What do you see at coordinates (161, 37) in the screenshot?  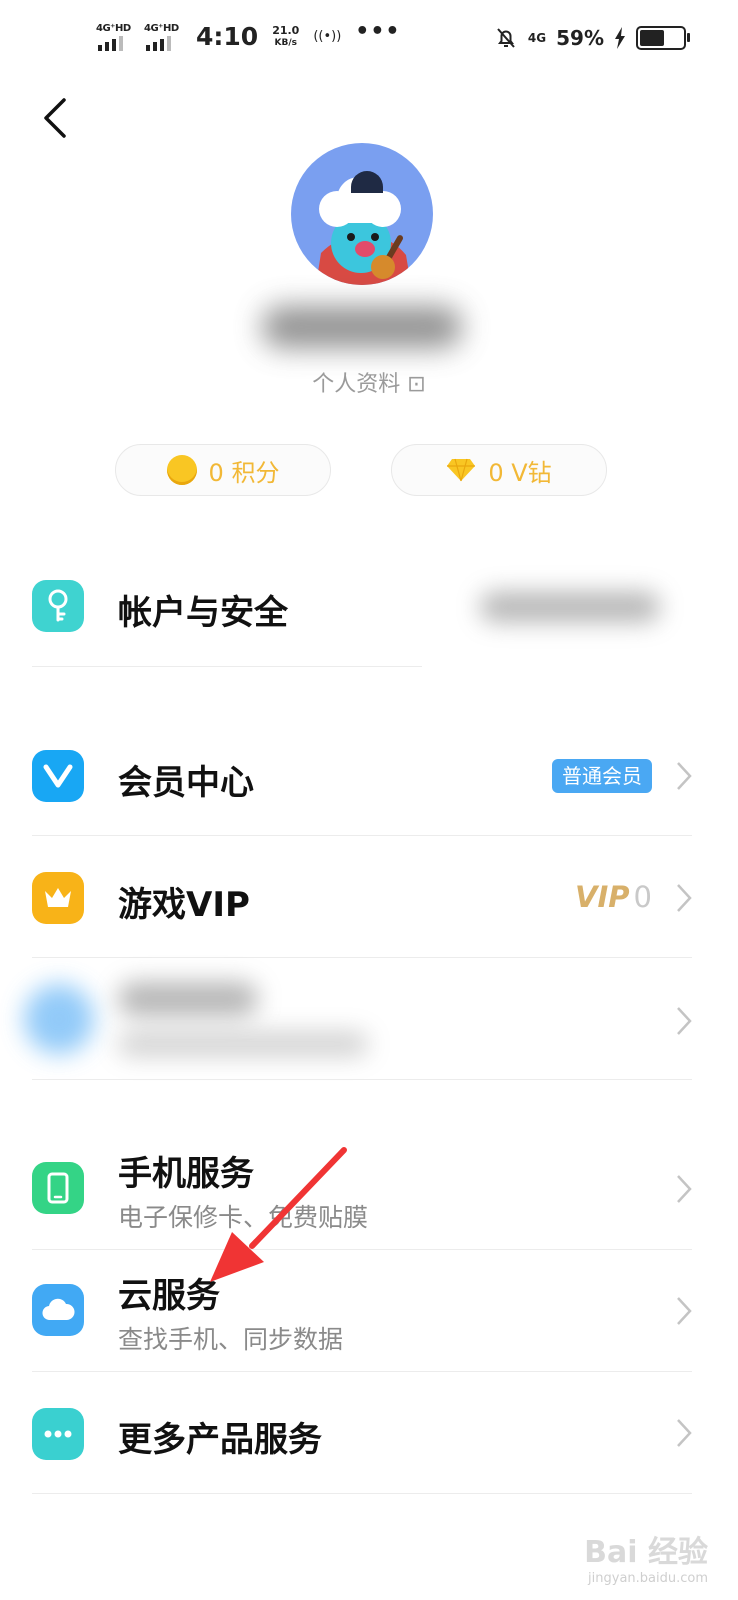 I see `sim2-signal-icon: 4G⁺HD` at bounding box center [161, 37].